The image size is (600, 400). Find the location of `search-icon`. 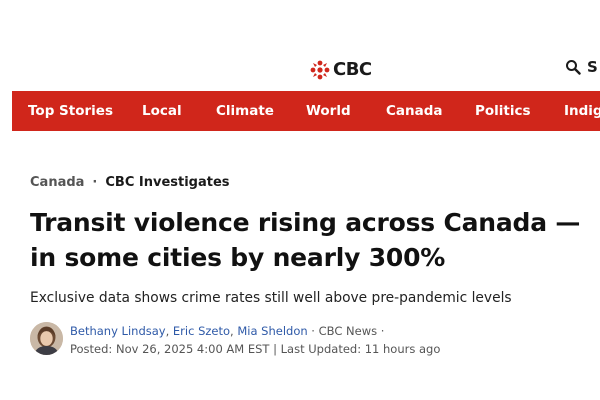

search-icon is located at coordinates (573, 67).